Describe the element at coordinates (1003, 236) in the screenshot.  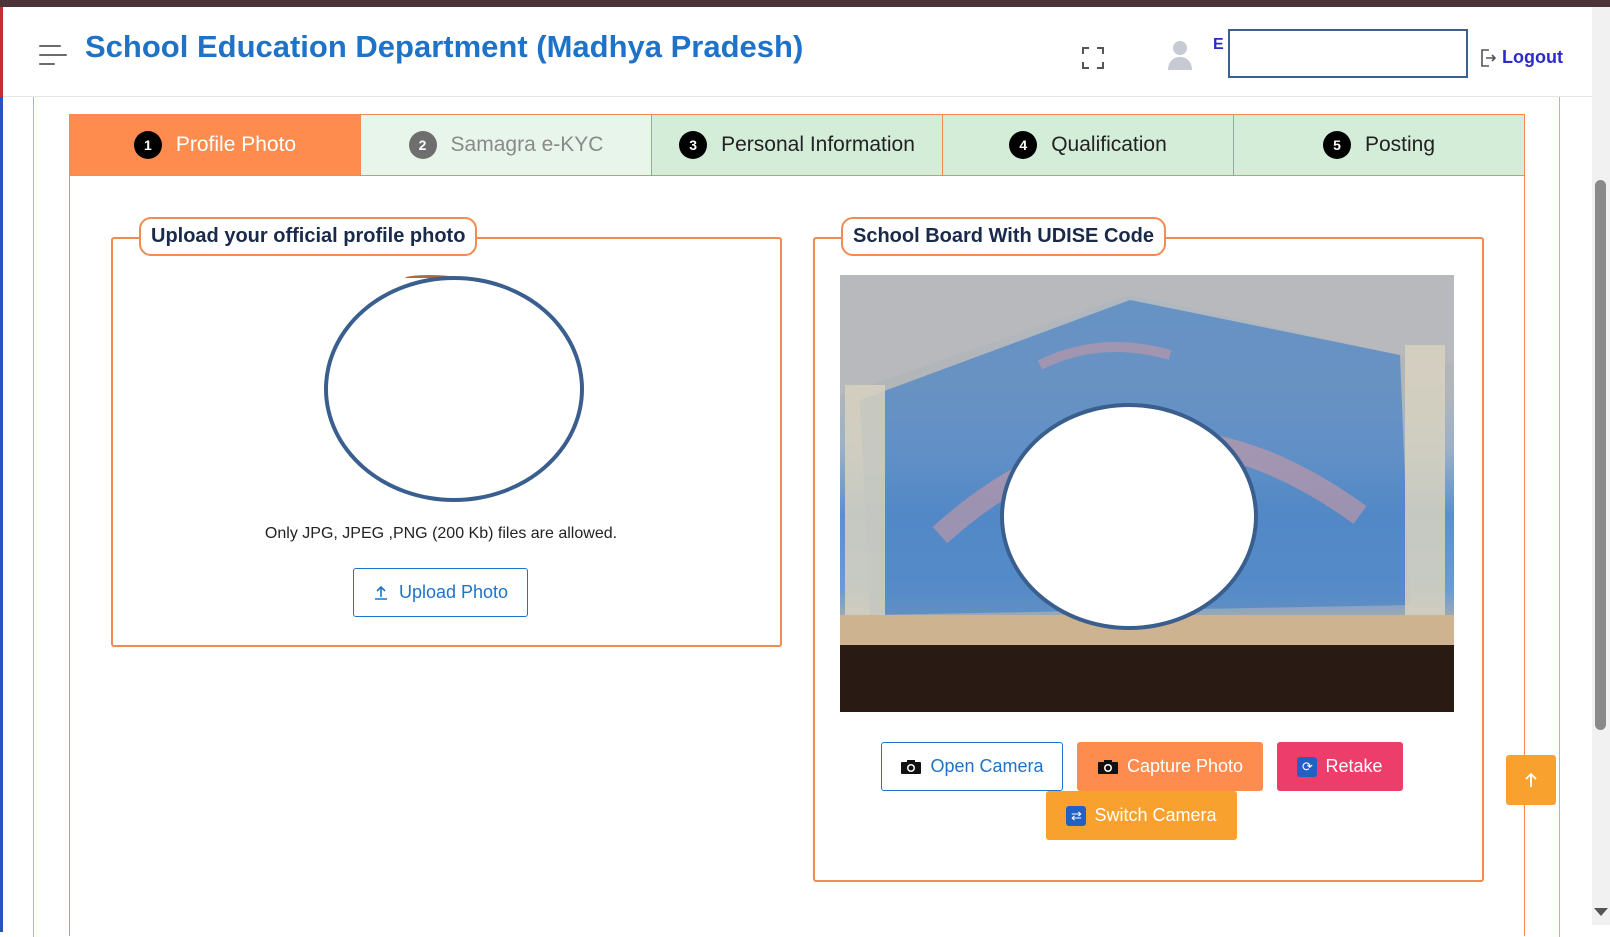
I see `school-board-panel-title: School Board With UDISE Code` at that location.